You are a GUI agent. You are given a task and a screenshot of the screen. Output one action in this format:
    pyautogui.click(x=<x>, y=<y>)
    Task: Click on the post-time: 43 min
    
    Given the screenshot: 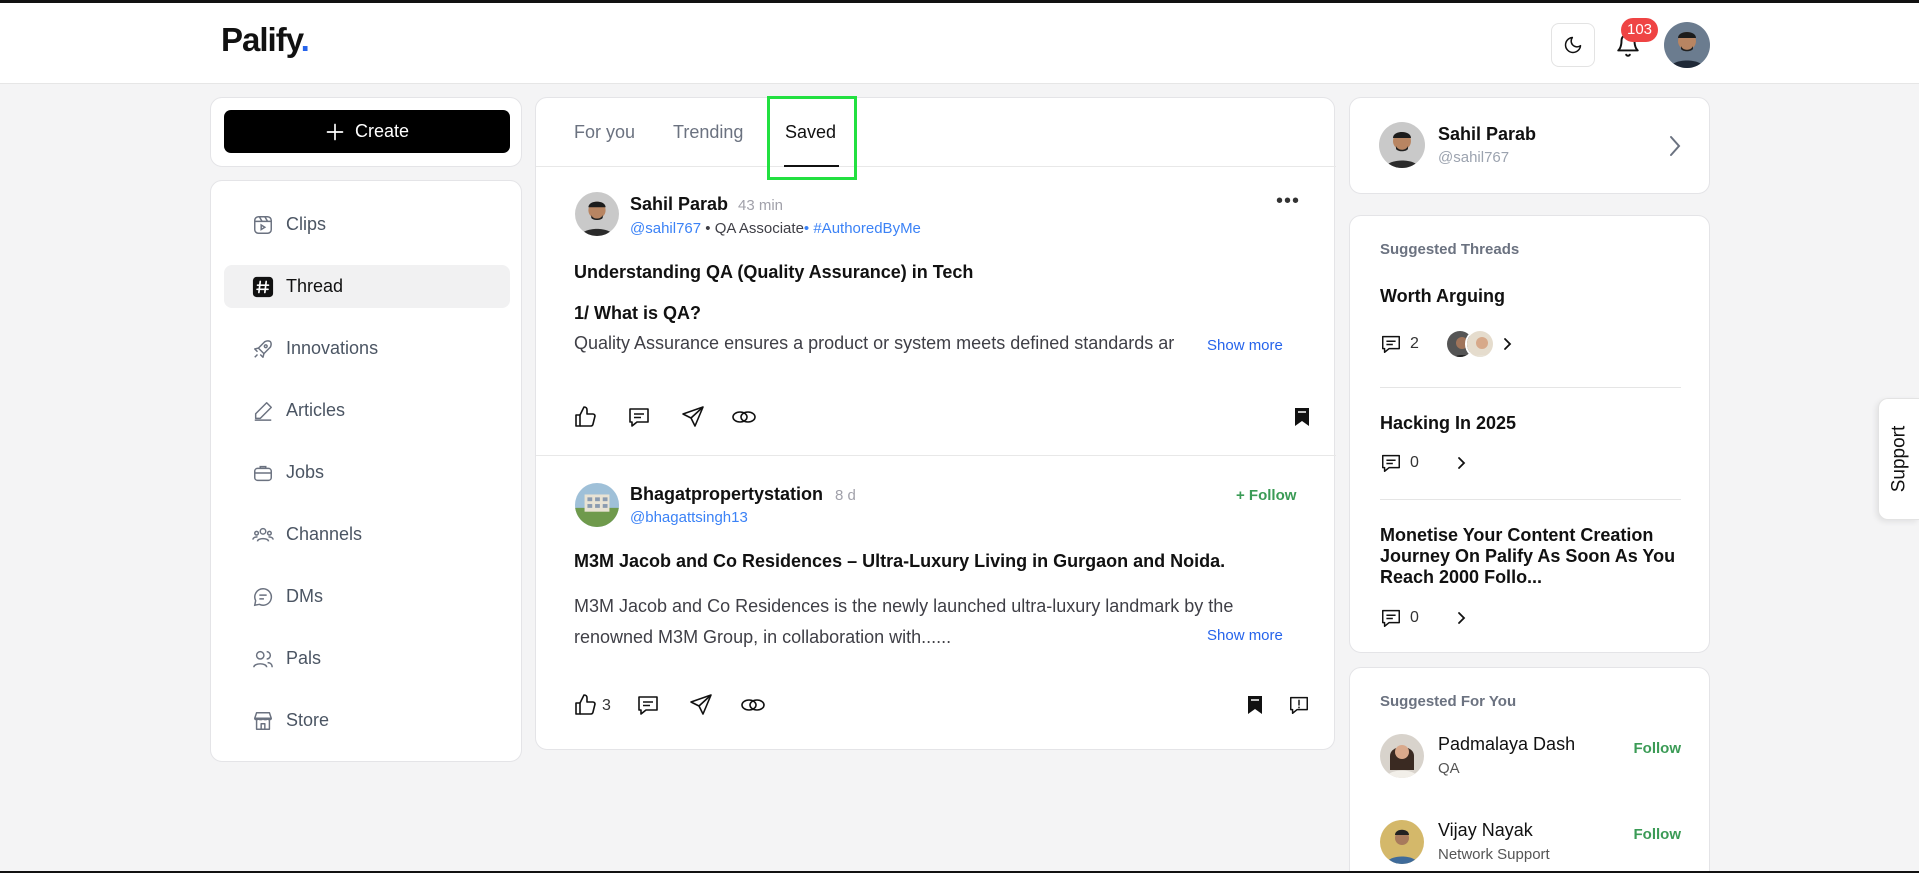 What is the action you would take?
    pyautogui.click(x=761, y=205)
    